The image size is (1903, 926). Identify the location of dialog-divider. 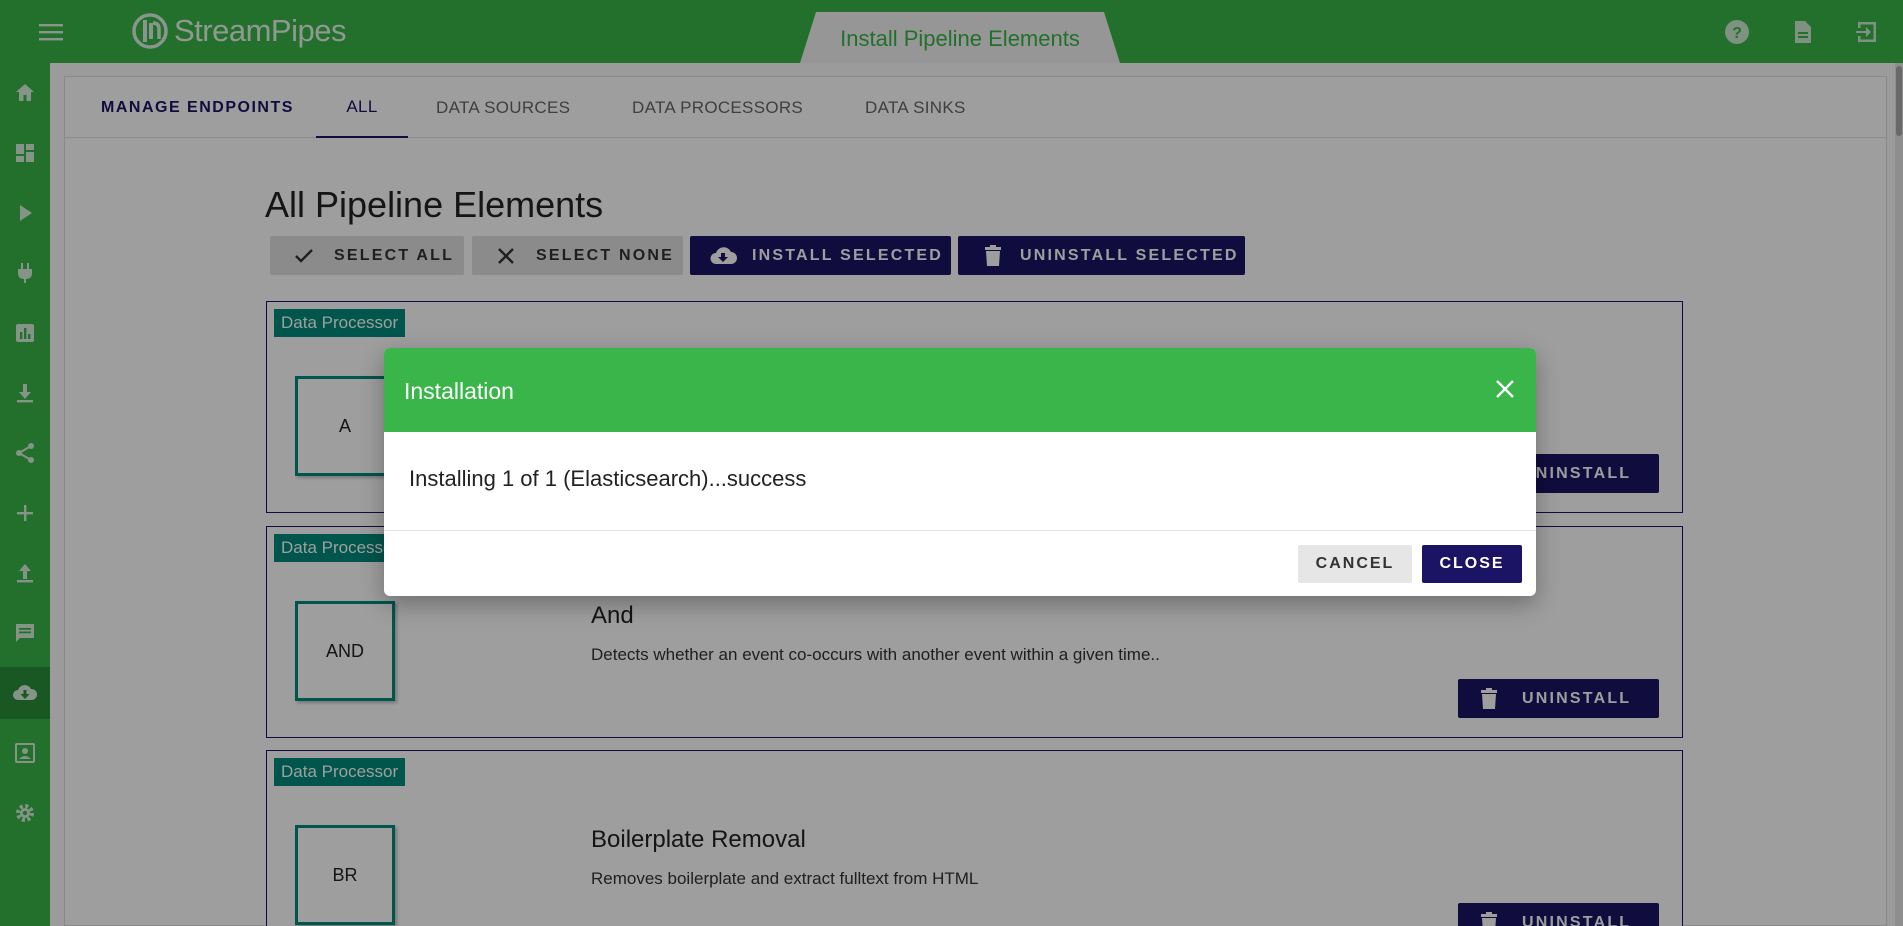
(960, 530).